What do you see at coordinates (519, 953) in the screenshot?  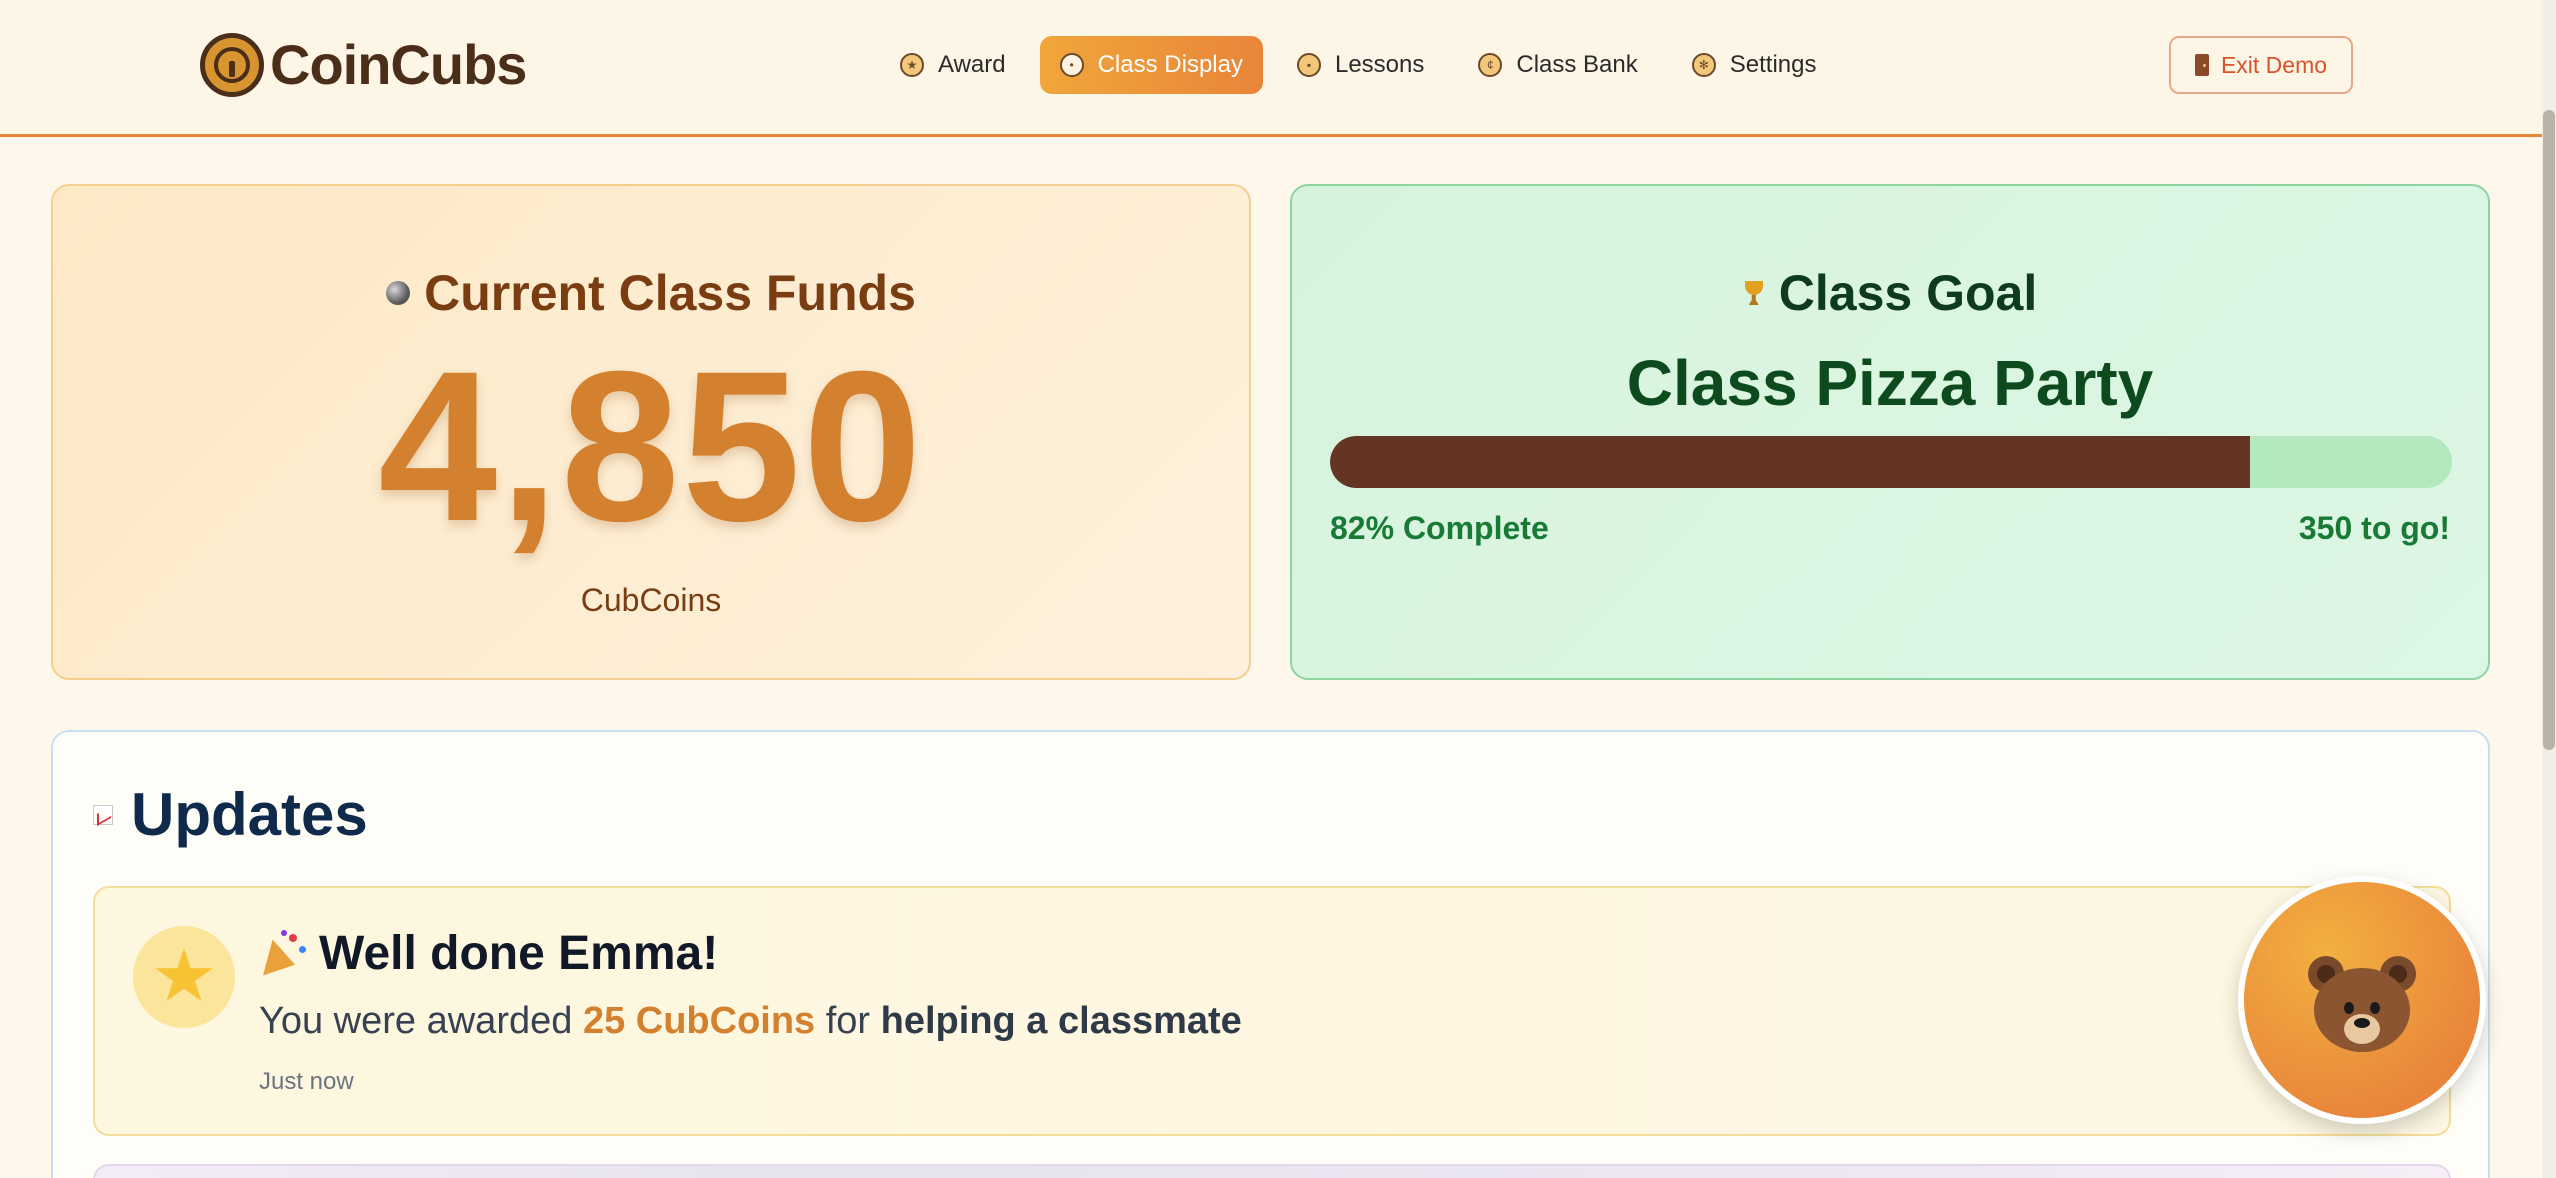 I see `update-title: Well done Emma!` at bounding box center [519, 953].